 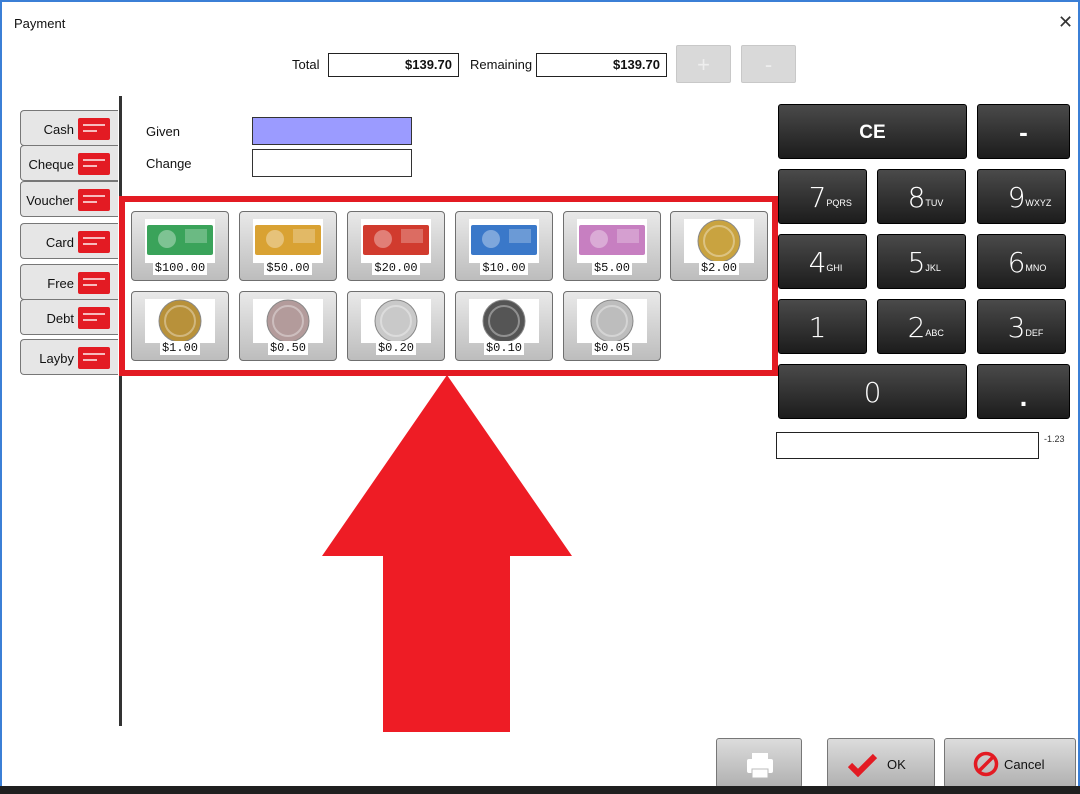 I want to click on tab-label: Layby, so click(x=56, y=358).